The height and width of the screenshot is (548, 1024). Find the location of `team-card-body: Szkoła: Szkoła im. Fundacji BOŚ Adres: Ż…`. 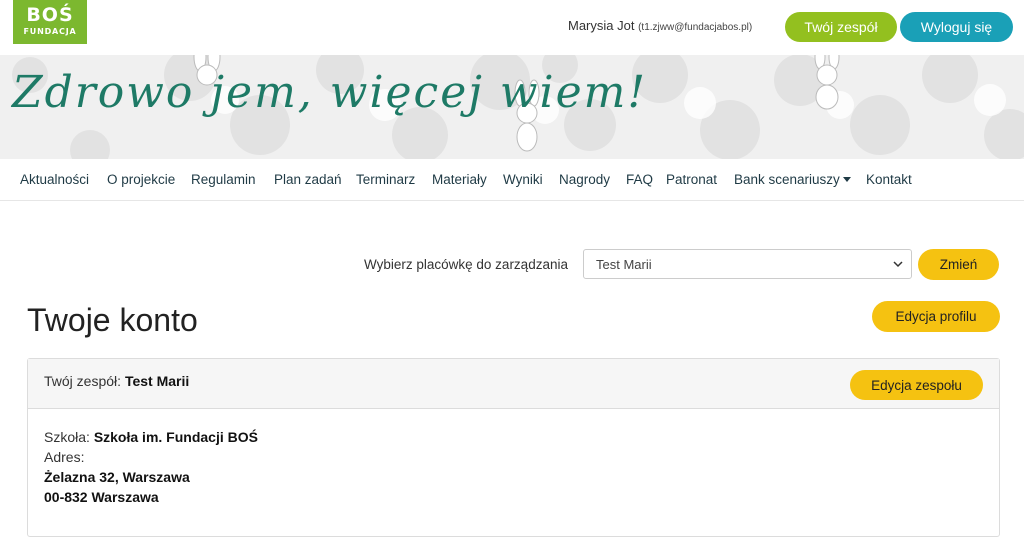

team-card-body: Szkoła: Szkoła im. Fundacji BOŚ Adres: Ż… is located at coordinates (151, 467).